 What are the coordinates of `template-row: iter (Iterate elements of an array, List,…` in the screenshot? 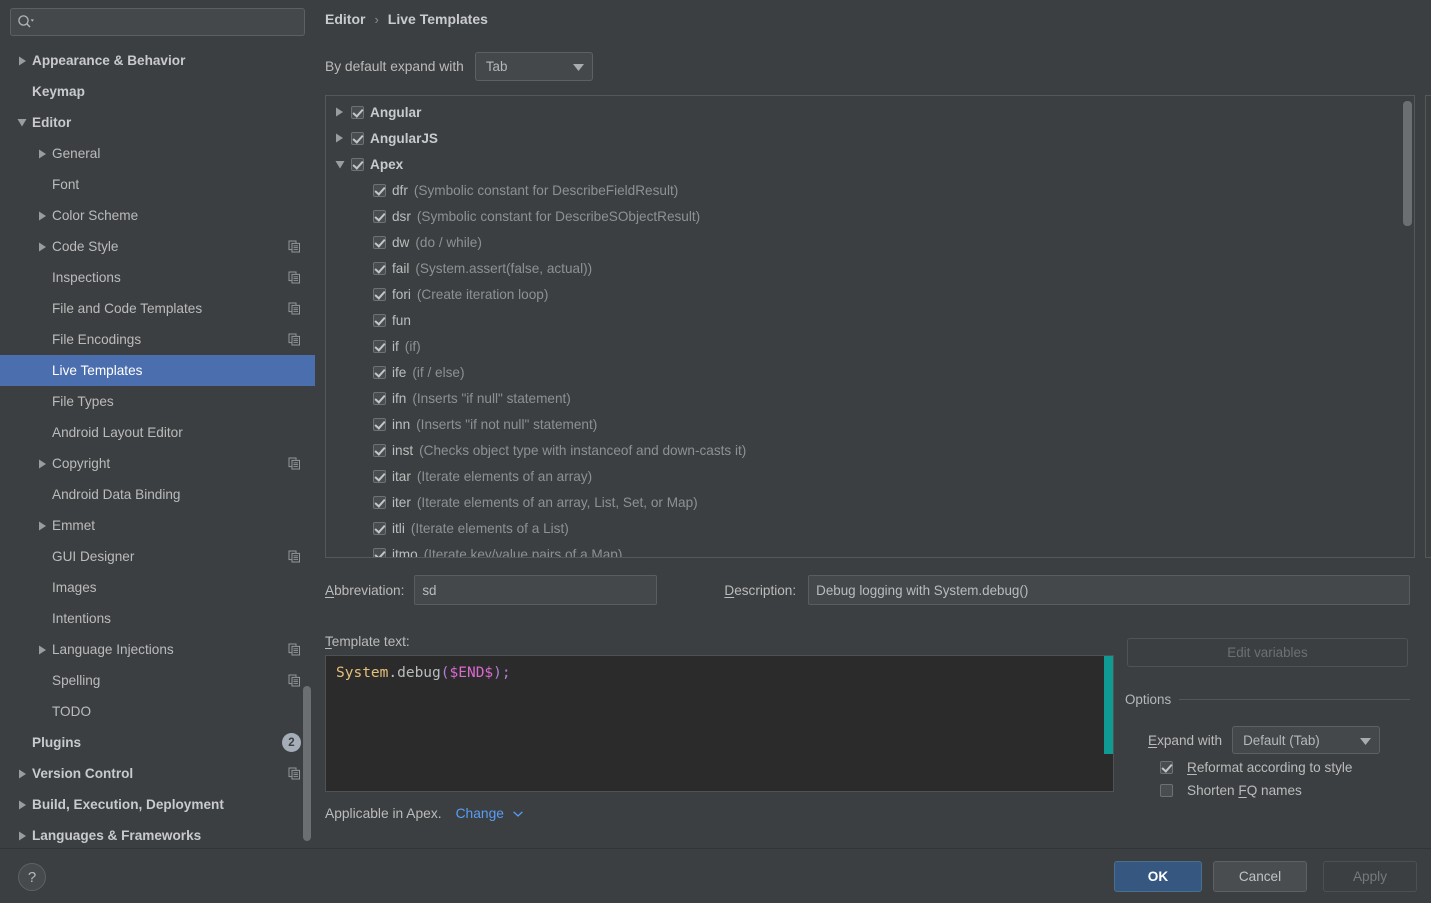 It's located at (870, 502).